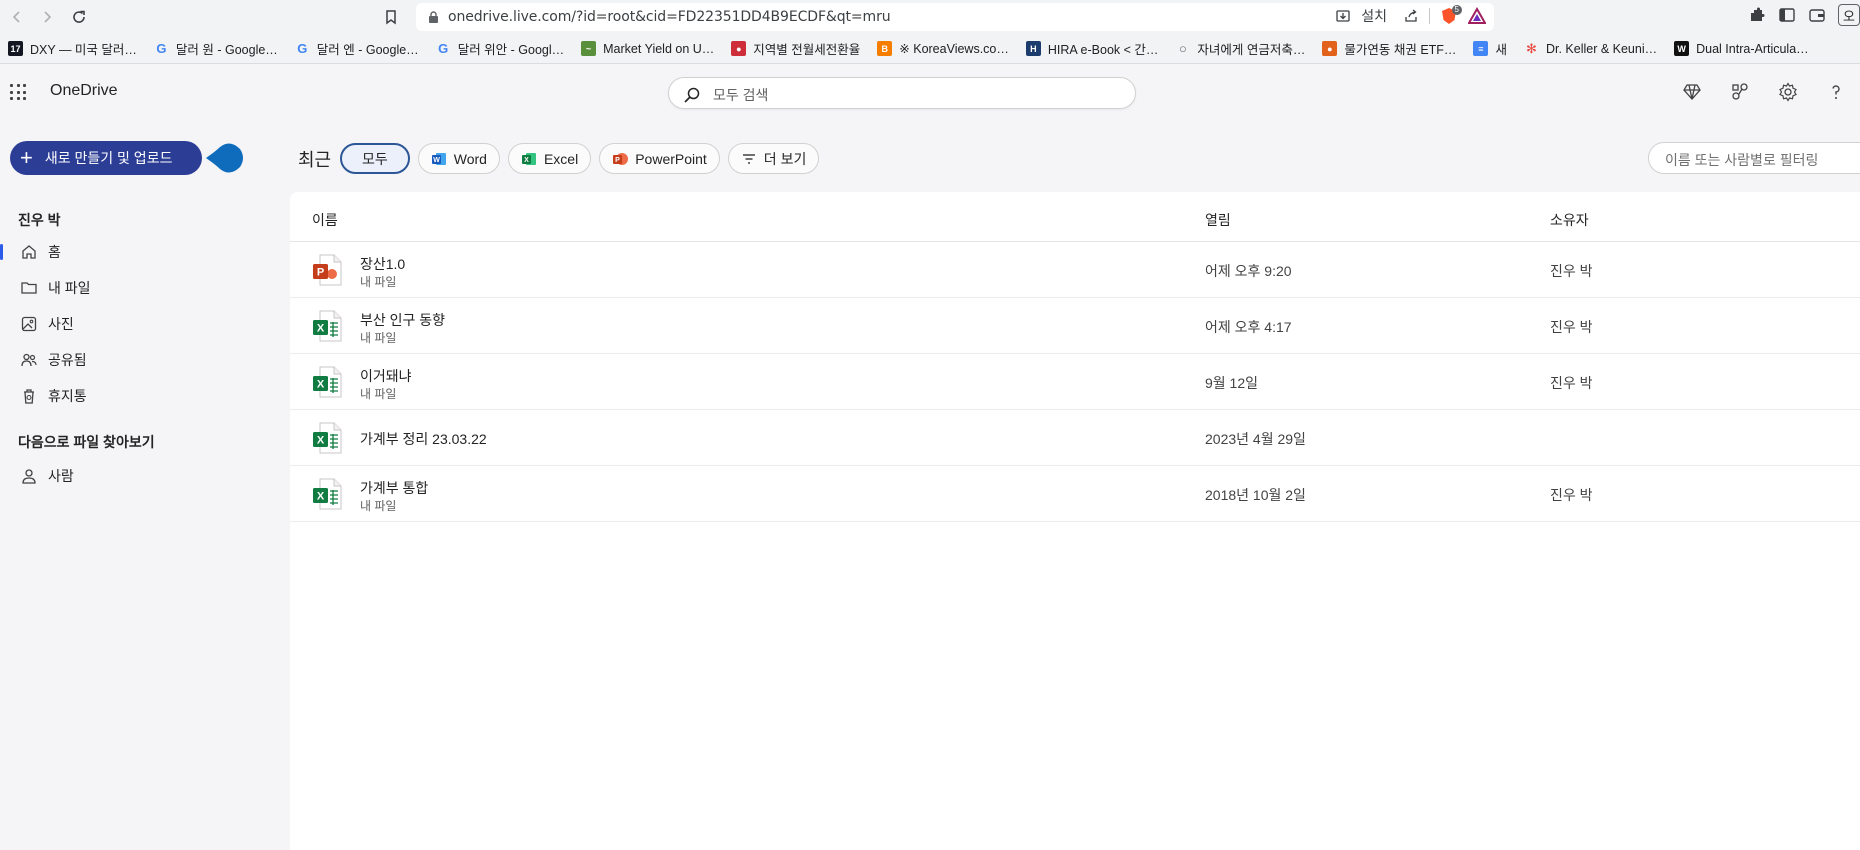  I want to click on premium-diamond-icon, so click(1692, 92).